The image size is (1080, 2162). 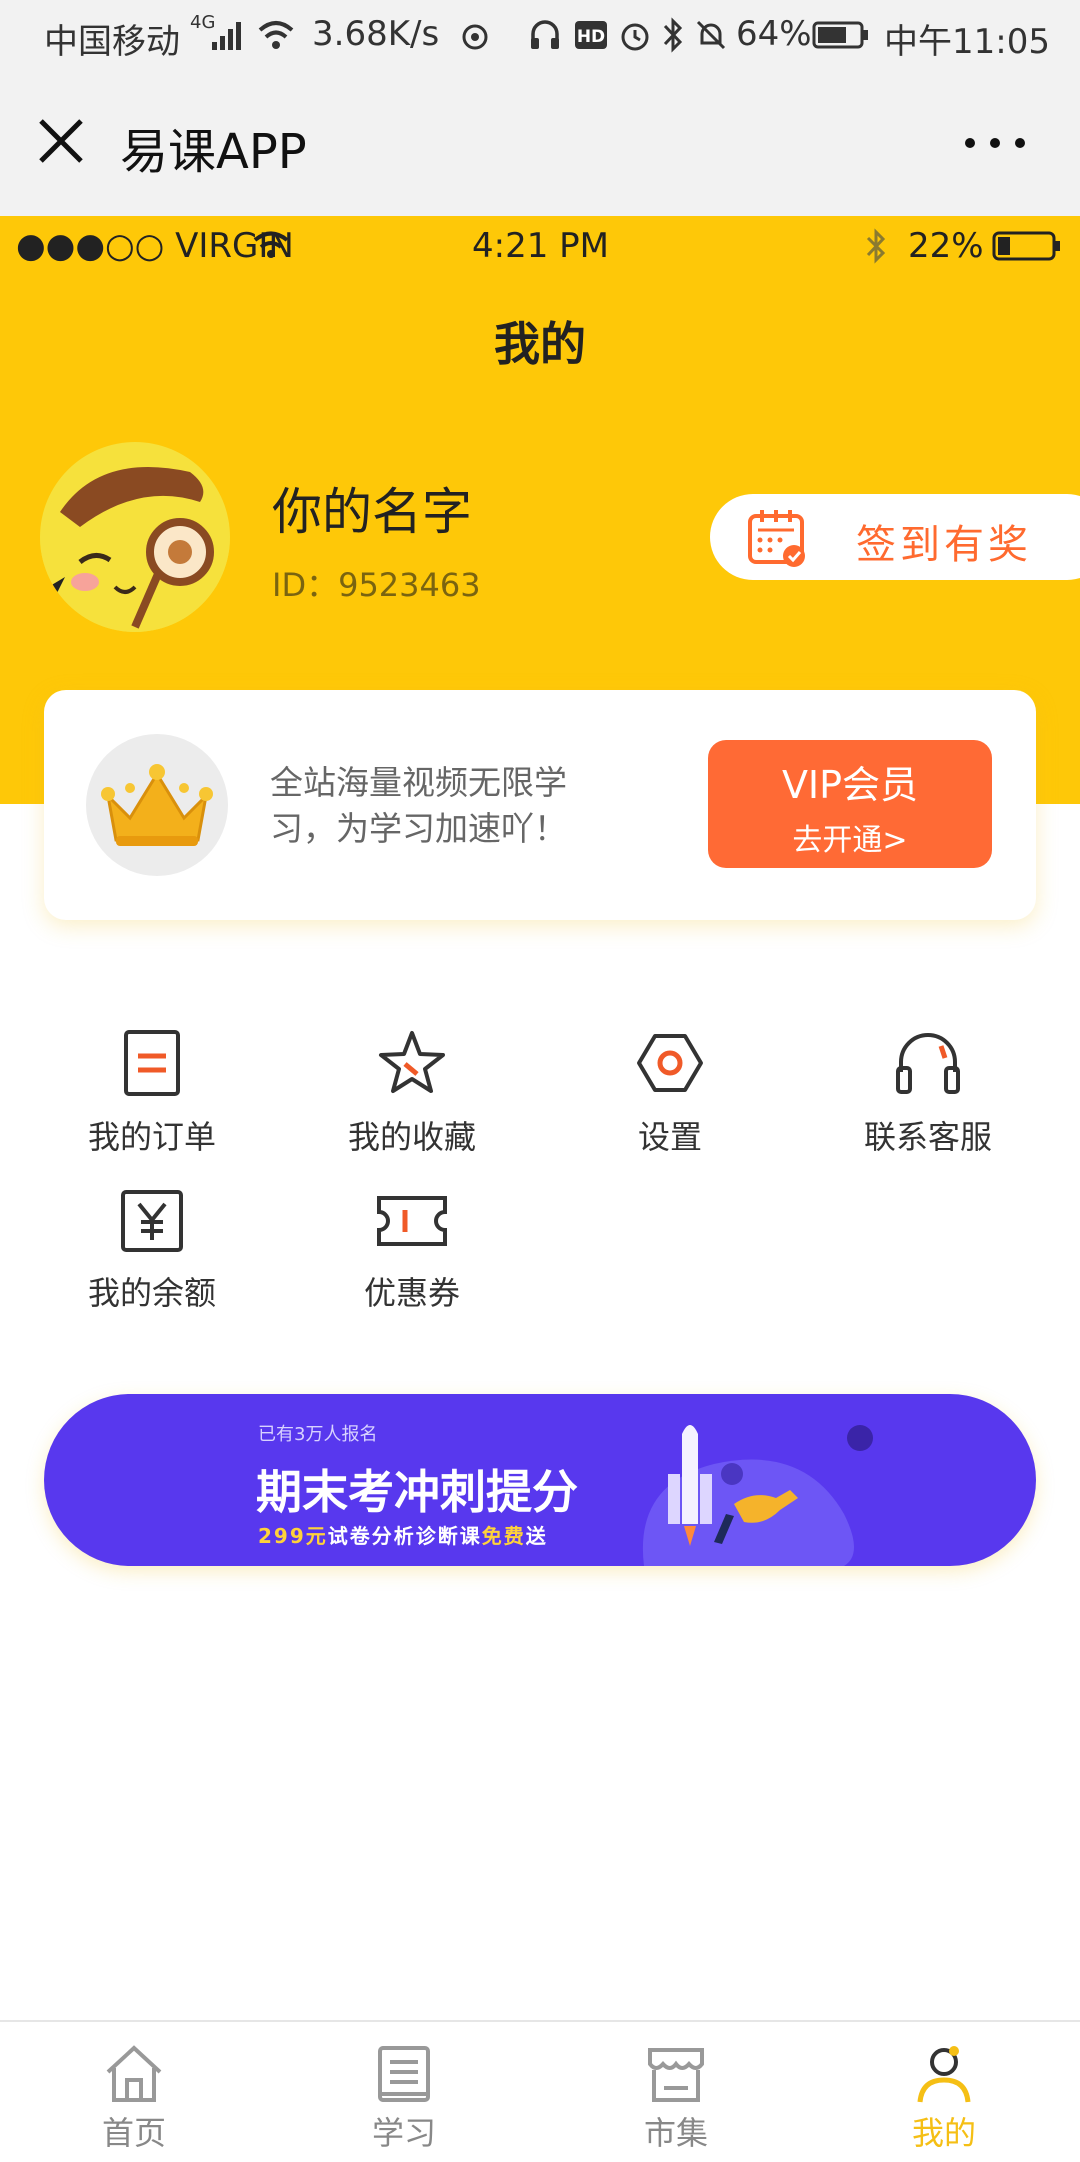 What do you see at coordinates (293, 1536) in the screenshot?
I see `banner-promo-price: 299元` at bounding box center [293, 1536].